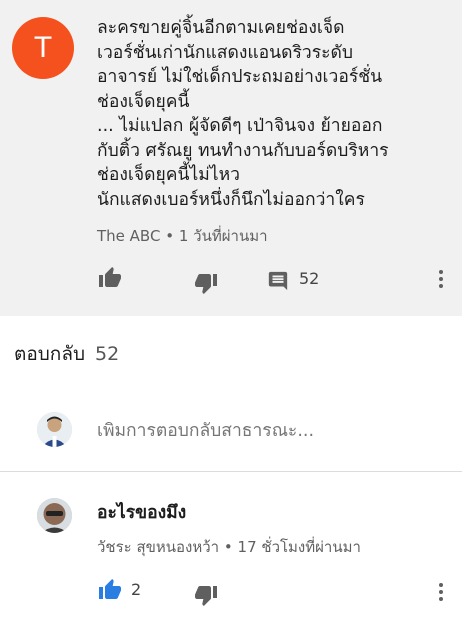 This screenshot has height=642, width=462. Describe the element at coordinates (54, 515) in the screenshot. I see `reply-author-avatar` at that location.